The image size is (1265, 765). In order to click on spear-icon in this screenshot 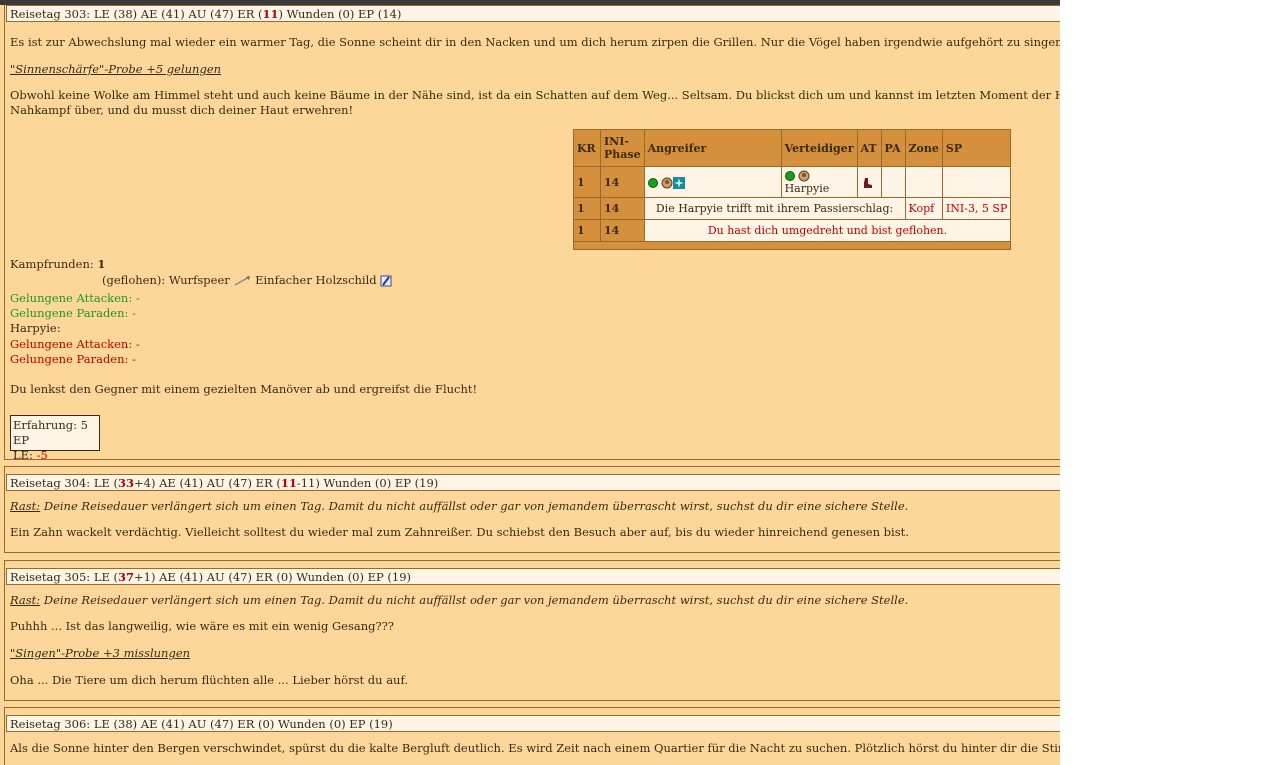, I will do `click(242, 281)`.